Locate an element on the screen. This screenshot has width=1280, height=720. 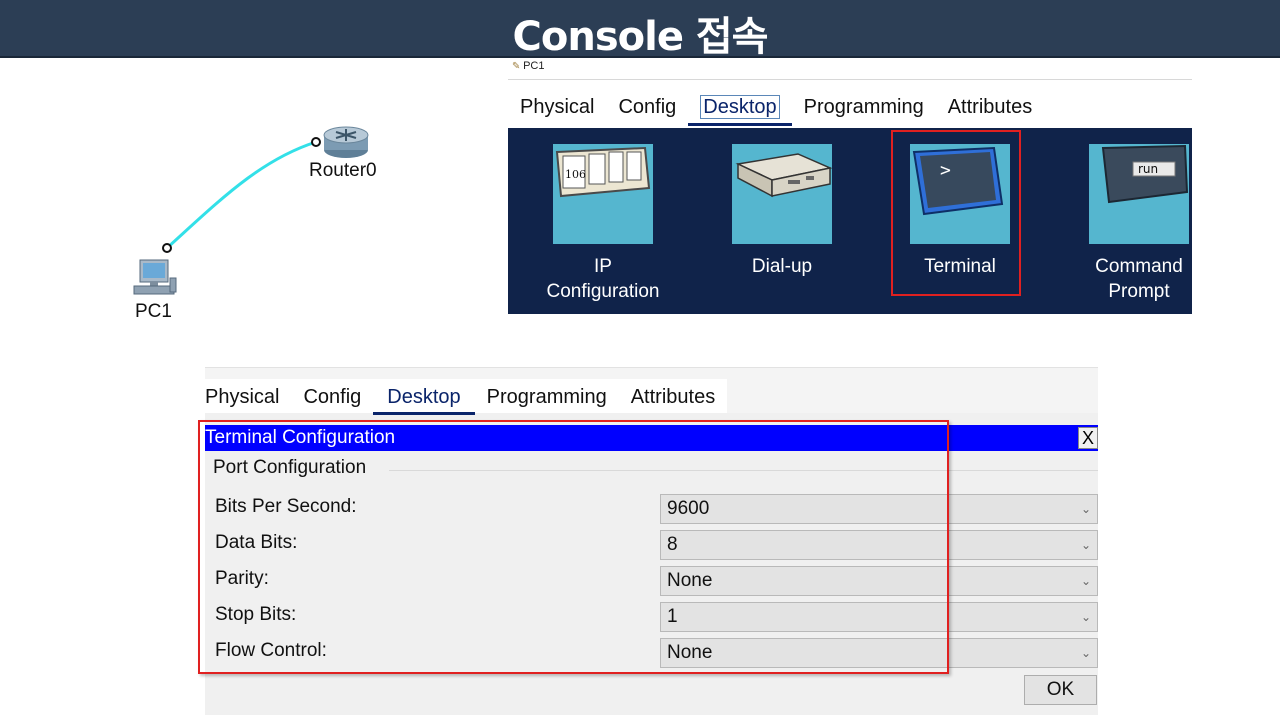
ip-config-icon: 106 is located at coordinates (603, 194).